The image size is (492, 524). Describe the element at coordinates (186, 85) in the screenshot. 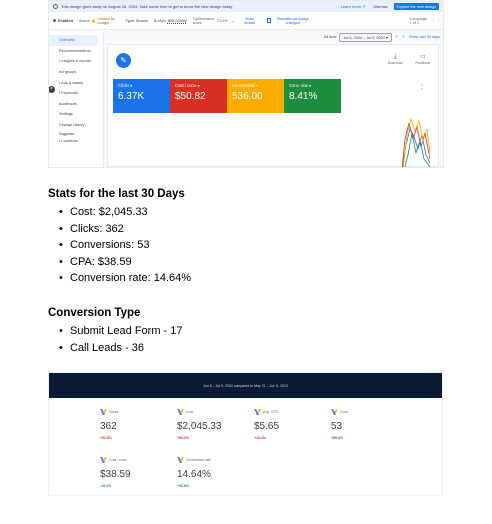

I see `tile-cost-per-conv-label: Cost / conv.` at that location.